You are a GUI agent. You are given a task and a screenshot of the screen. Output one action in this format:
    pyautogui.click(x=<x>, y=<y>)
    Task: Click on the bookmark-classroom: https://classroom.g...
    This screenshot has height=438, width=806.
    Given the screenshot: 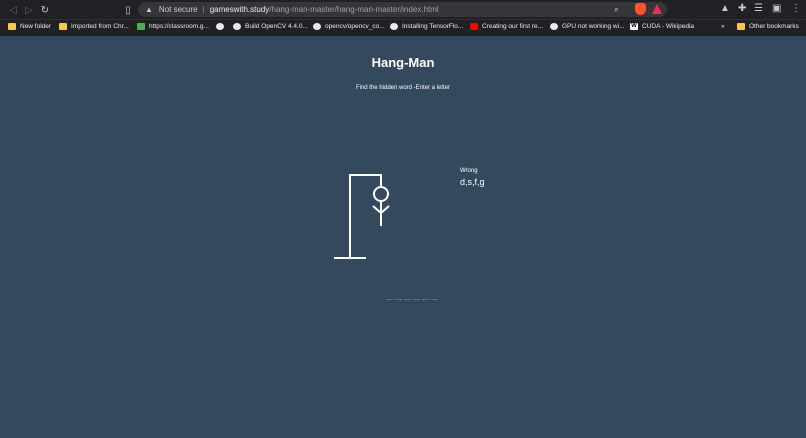 What is the action you would take?
    pyautogui.click(x=173, y=26)
    